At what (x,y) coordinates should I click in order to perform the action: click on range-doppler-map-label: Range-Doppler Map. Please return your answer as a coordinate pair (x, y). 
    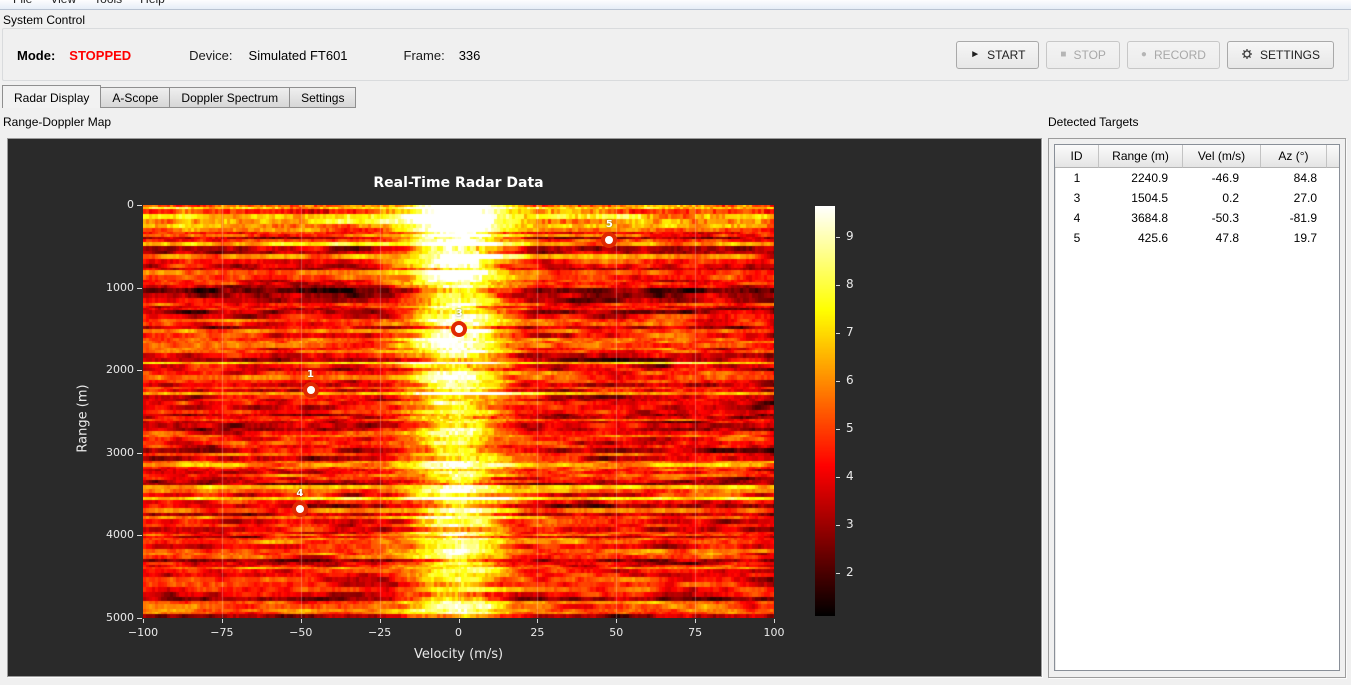
    Looking at the image, I should click on (57, 122).